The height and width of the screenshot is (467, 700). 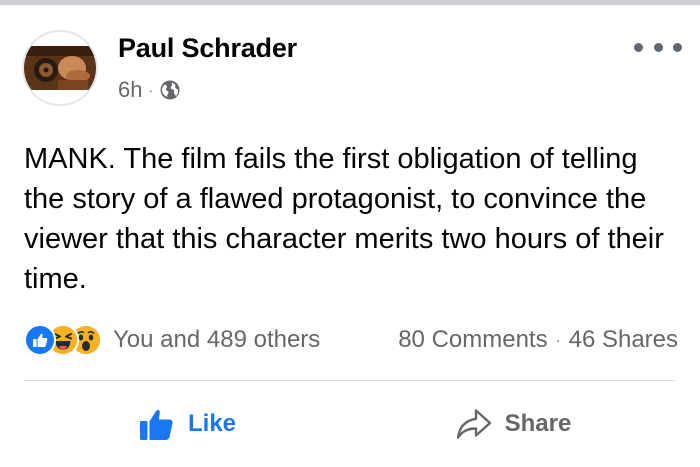 What do you see at coordinates (623, 340) in the screenshot?
I see `shares-count: 46 Shares` at bounding box center [623, 340].